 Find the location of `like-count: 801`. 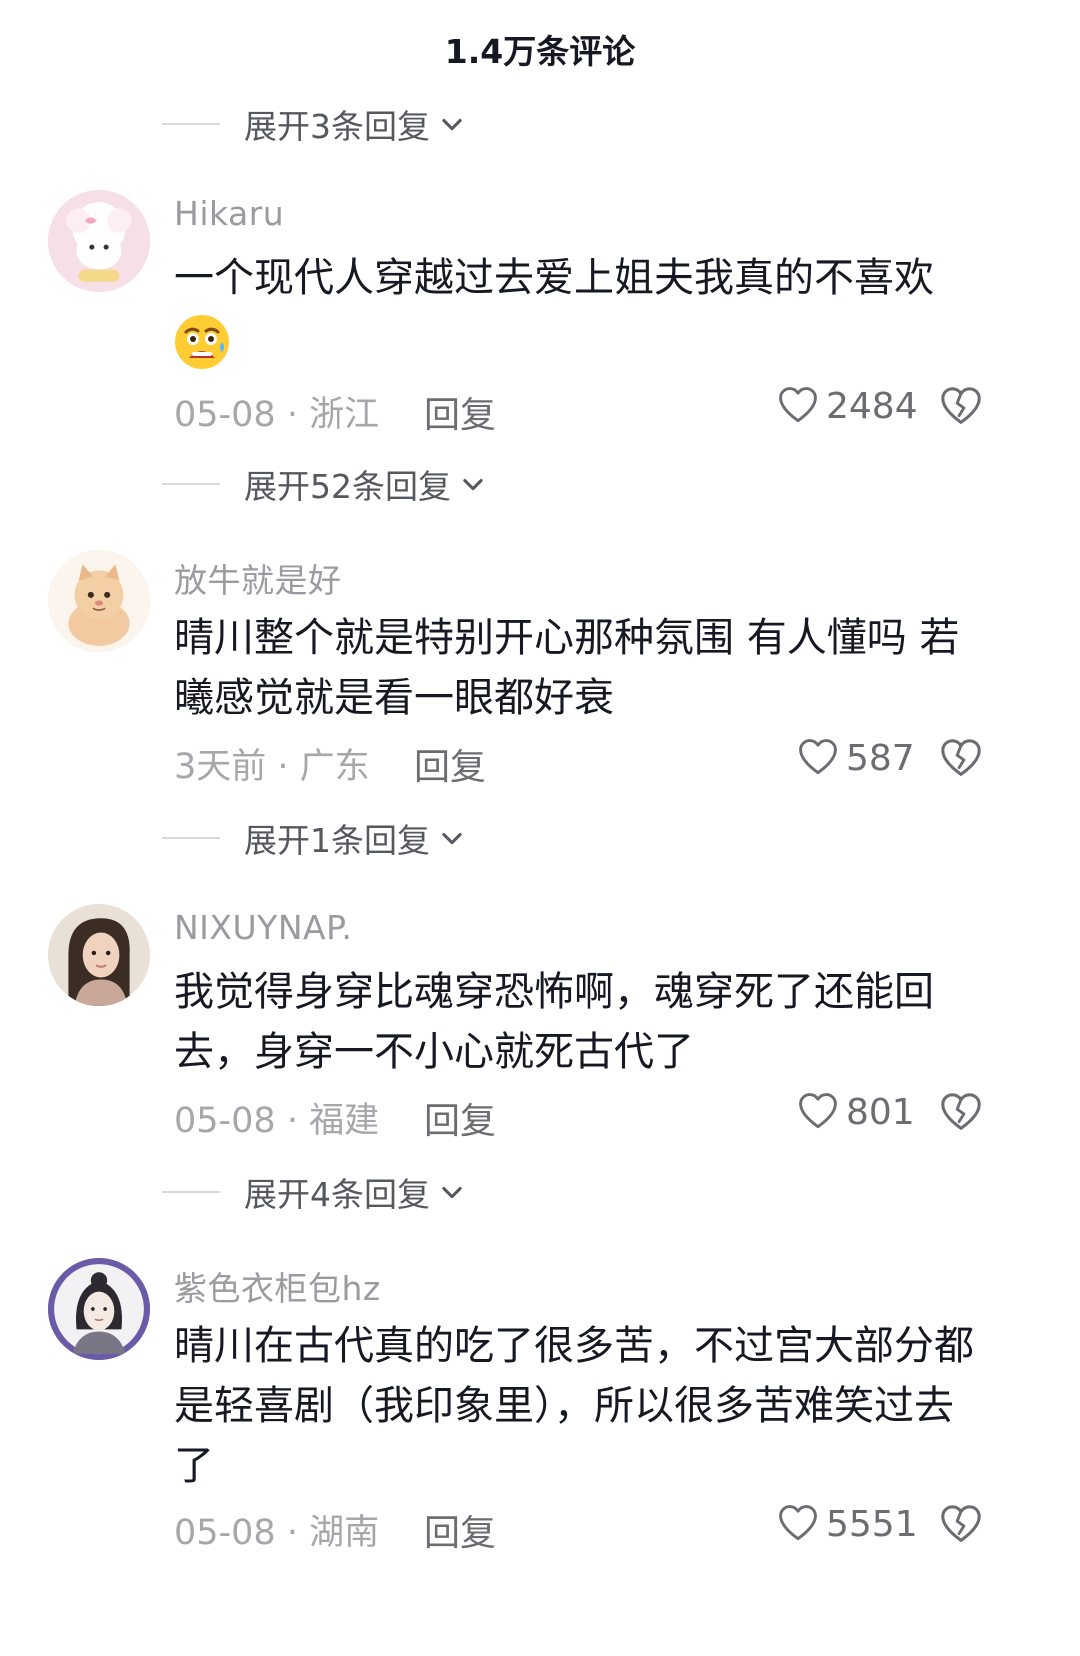

like-count: 801 is located at coordinates (880, 1112).